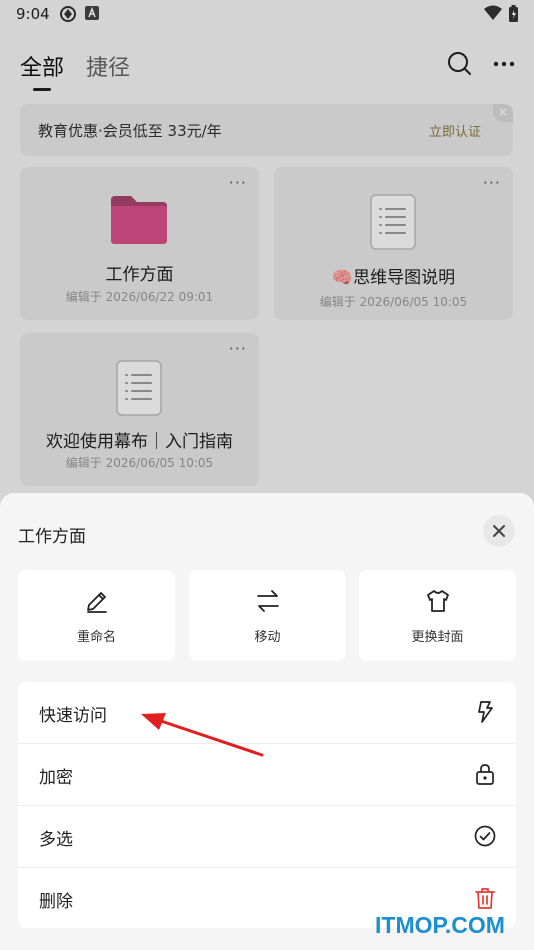 This screenshot has height=950, width=534. Describe the element at coordinates (56, 778) in the screenshot. I see `encrypt-label: 加密` at that location.